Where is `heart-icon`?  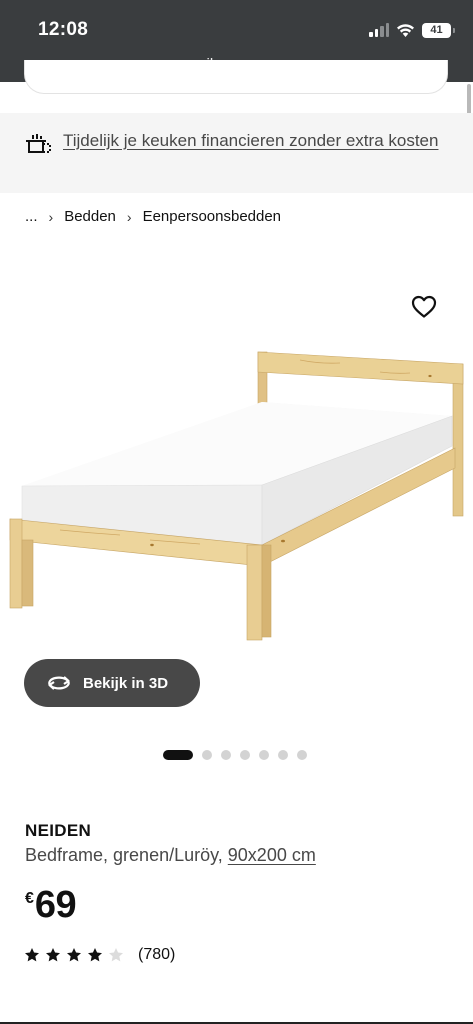
heart-icon is located at coordinates (424, 307).